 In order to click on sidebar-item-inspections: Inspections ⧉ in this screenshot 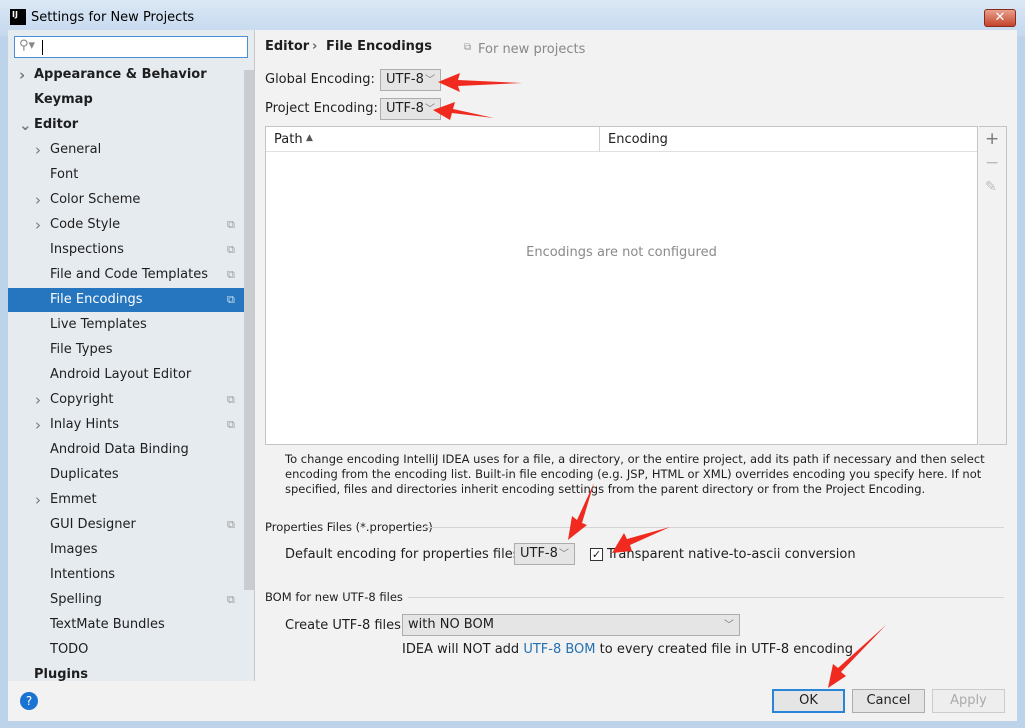, I will do `click(126, 250)`.